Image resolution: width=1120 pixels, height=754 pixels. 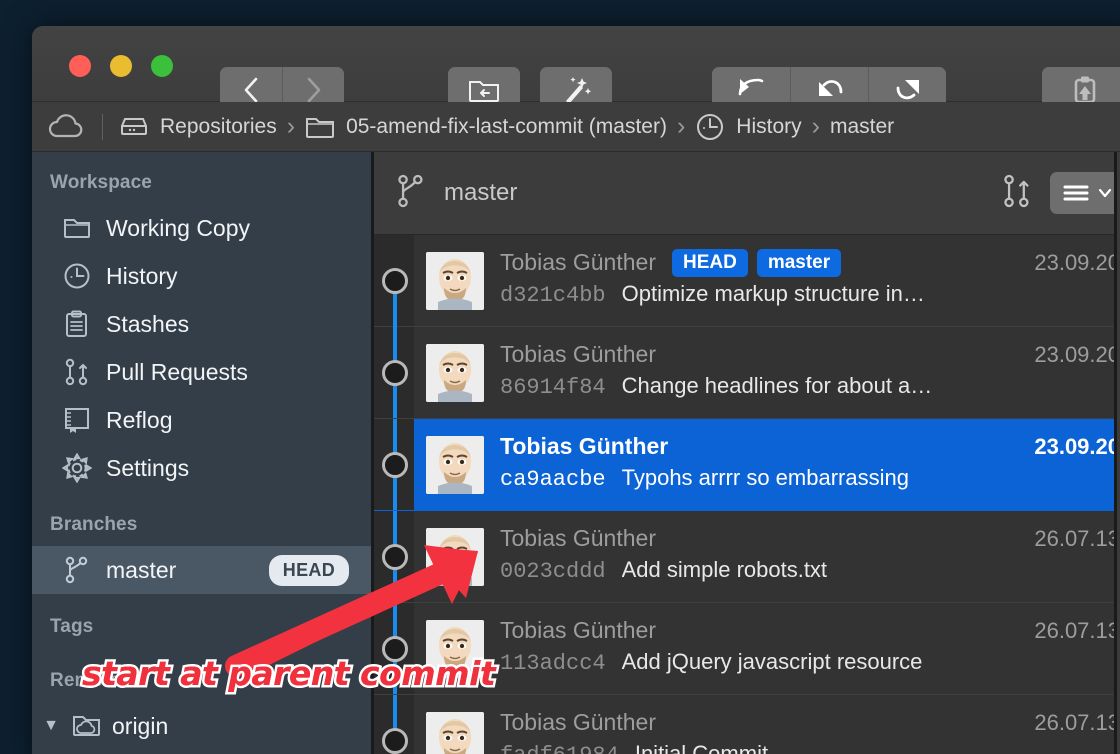 What do you see at coordinates (1105, 193) in the screenshot?
I see `chevron-down-icon` at bounding box center [1105, 193].